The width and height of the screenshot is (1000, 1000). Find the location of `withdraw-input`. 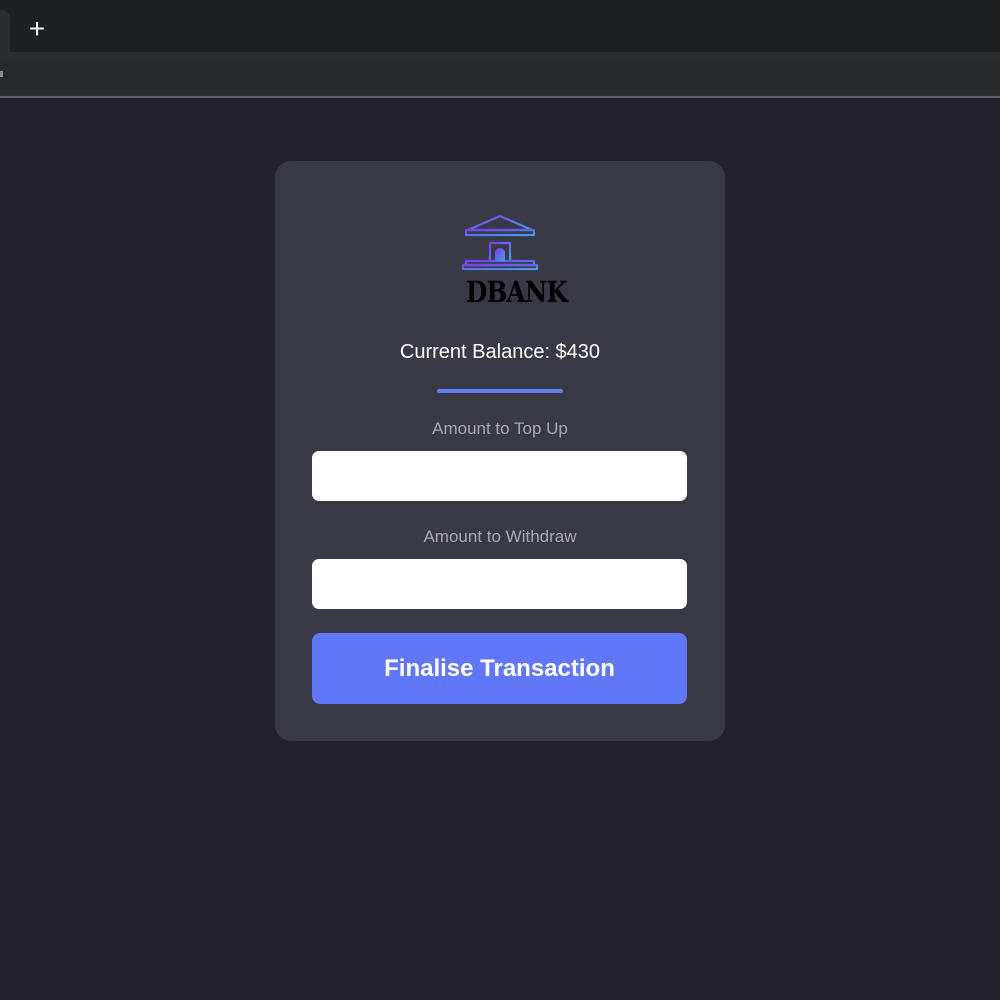

withdraw-input is located at coordinates (499, 584).